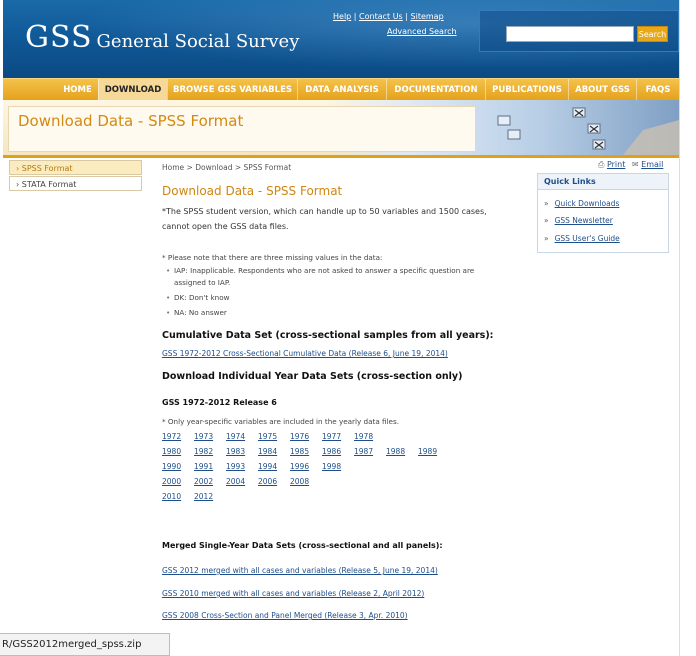 The image size is (696, 656). Describe the element at coordinates (603, 182) in the screenshot. I see `quick-links-title: Quick Links` at that location.